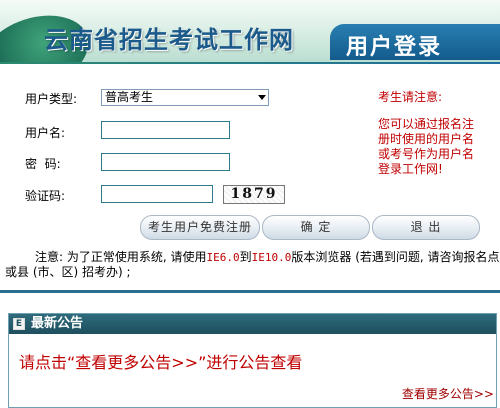 The height and width of the screenshot is (408, 500). I want to click on exit-button: 退 出, so click(426, 227).